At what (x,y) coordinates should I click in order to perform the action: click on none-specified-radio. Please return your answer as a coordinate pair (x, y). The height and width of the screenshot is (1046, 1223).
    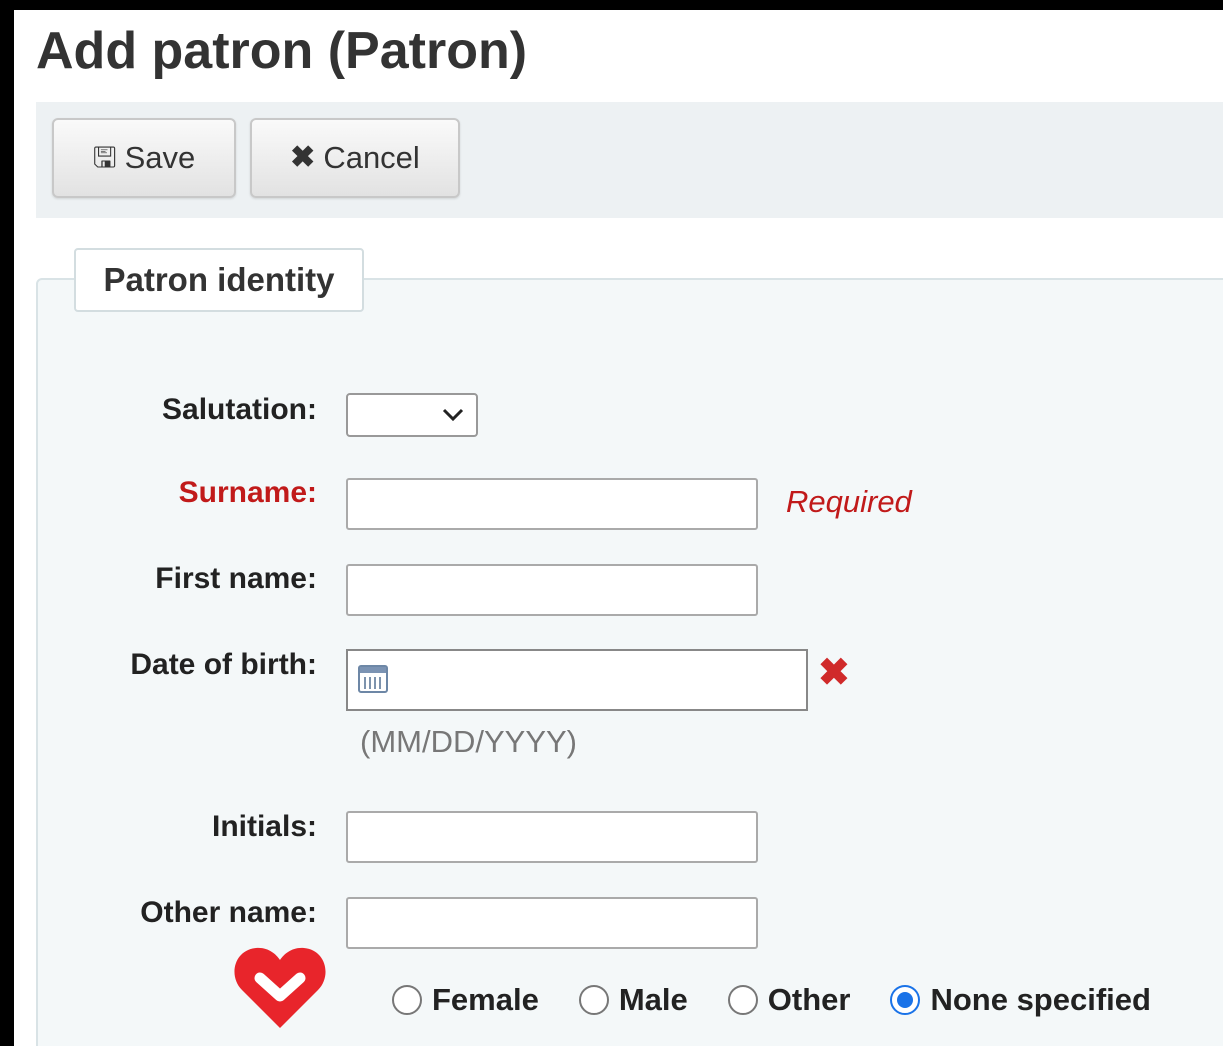
    Looking at the image, I should click on (905, 1000).